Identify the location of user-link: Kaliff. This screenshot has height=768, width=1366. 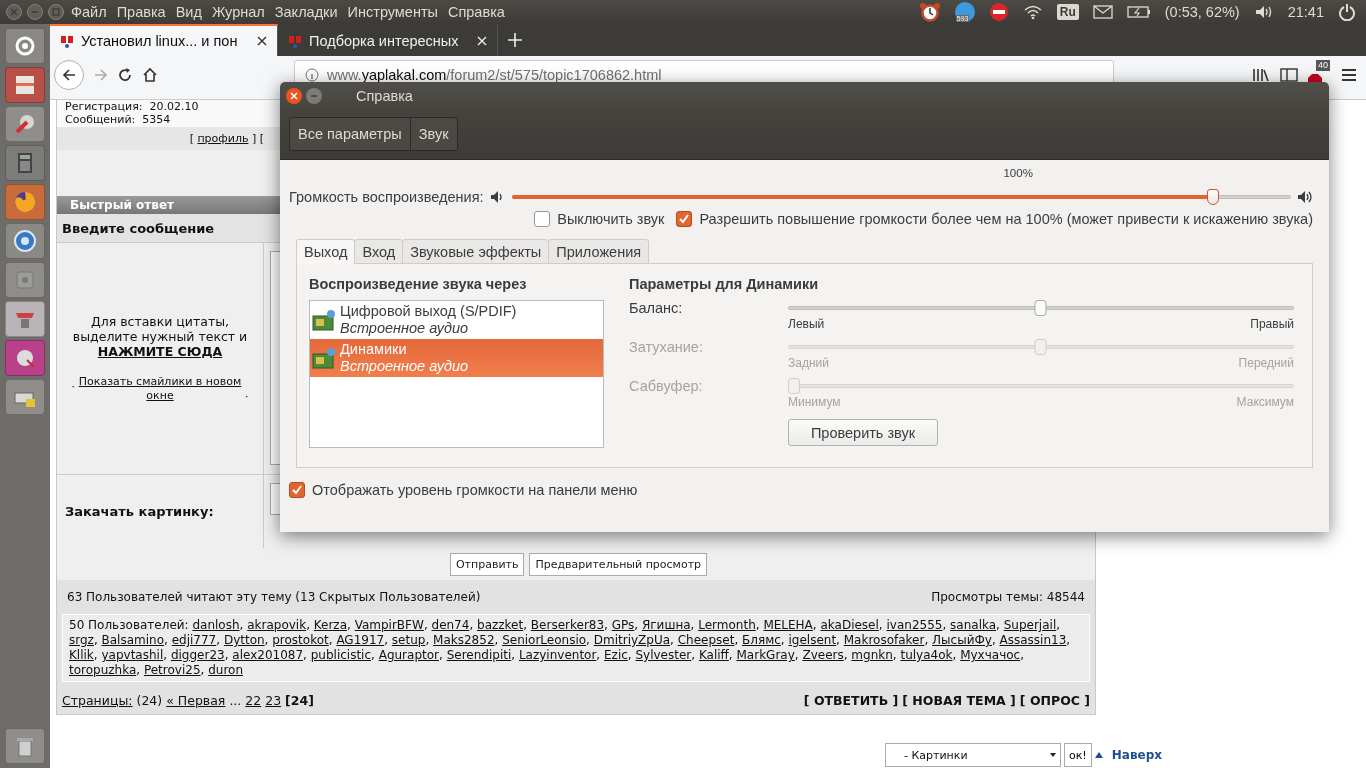
(713, 655).